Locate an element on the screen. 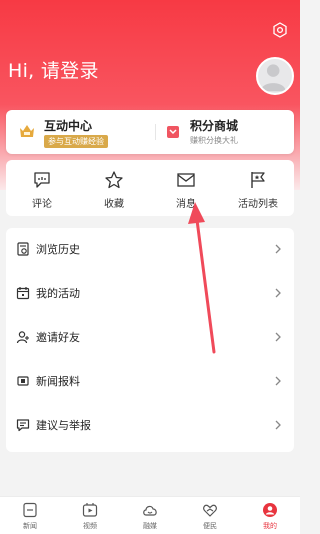 Image resolution: width=320 pixels, height=534 pixels. menu-item-invite-friends: 邀请好友 is located at coordinates (150, 338).